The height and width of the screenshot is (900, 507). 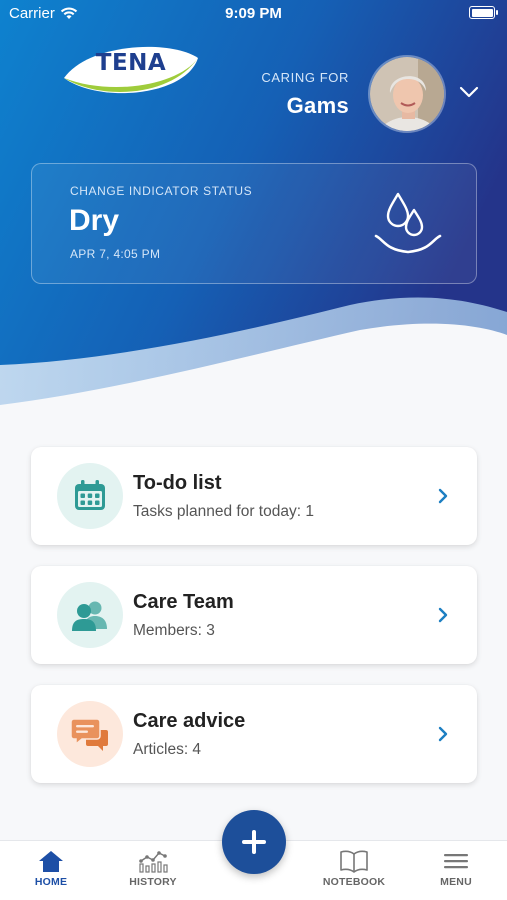 I want to click on indicator-state: Dry, so click(x=94, y=220).